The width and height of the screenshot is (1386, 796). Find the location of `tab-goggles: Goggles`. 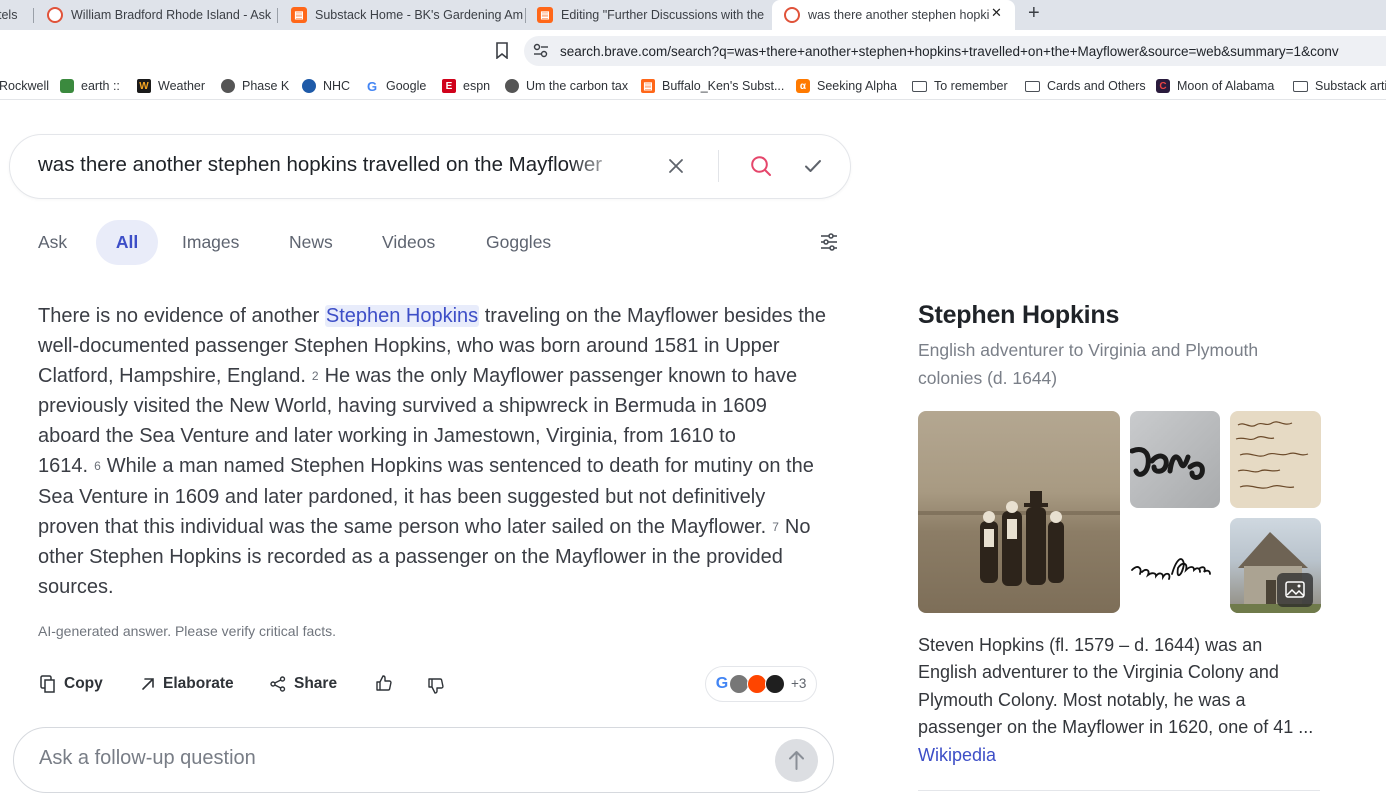

tab-goggles: Goggles is located at coordinates (518, 242).